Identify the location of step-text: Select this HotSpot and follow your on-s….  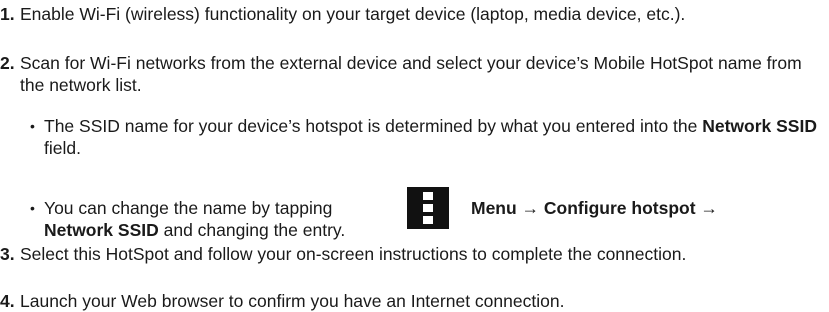
(353, 254).